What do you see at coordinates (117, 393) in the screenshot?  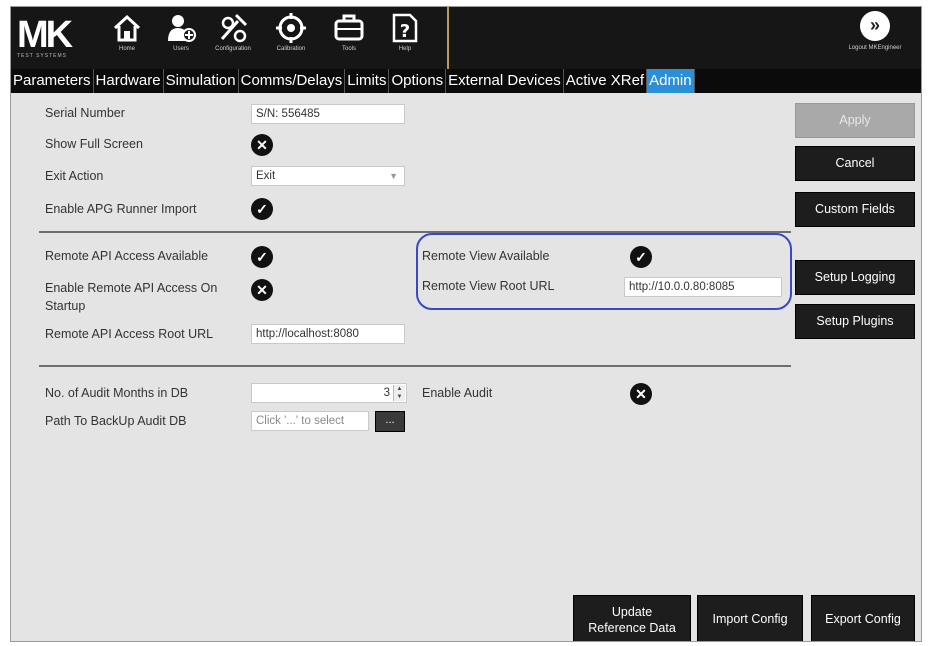 I see `audit-months-label: No. of Audit Months in DB` at bounding box center [117, 393].